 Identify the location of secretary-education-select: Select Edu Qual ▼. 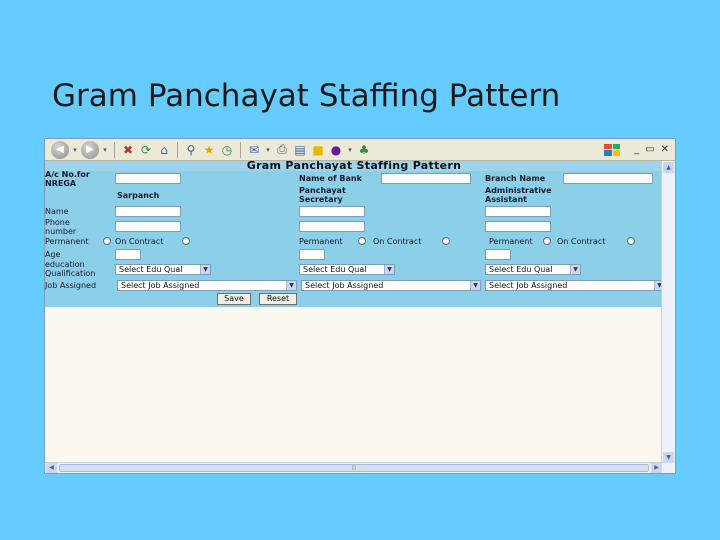
(347, 269).